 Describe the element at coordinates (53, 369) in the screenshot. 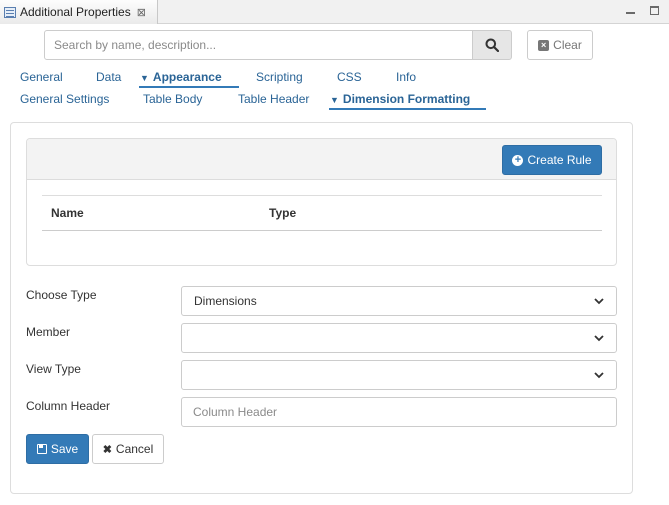

I see `view-type-label: View Type` at that location.